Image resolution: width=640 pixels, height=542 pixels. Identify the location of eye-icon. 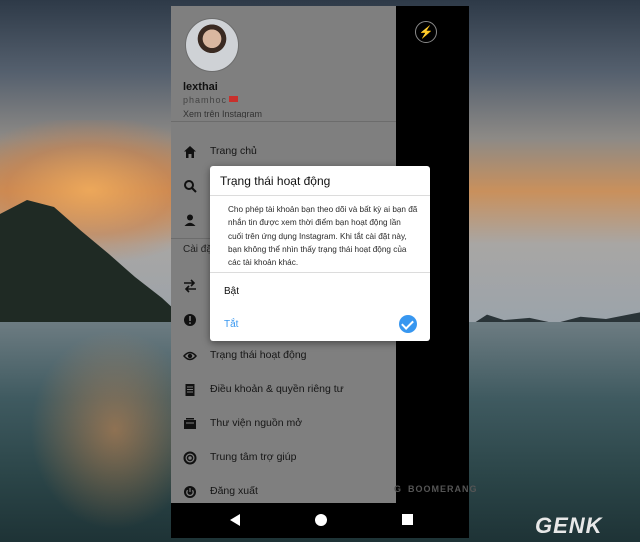
(190, 356).